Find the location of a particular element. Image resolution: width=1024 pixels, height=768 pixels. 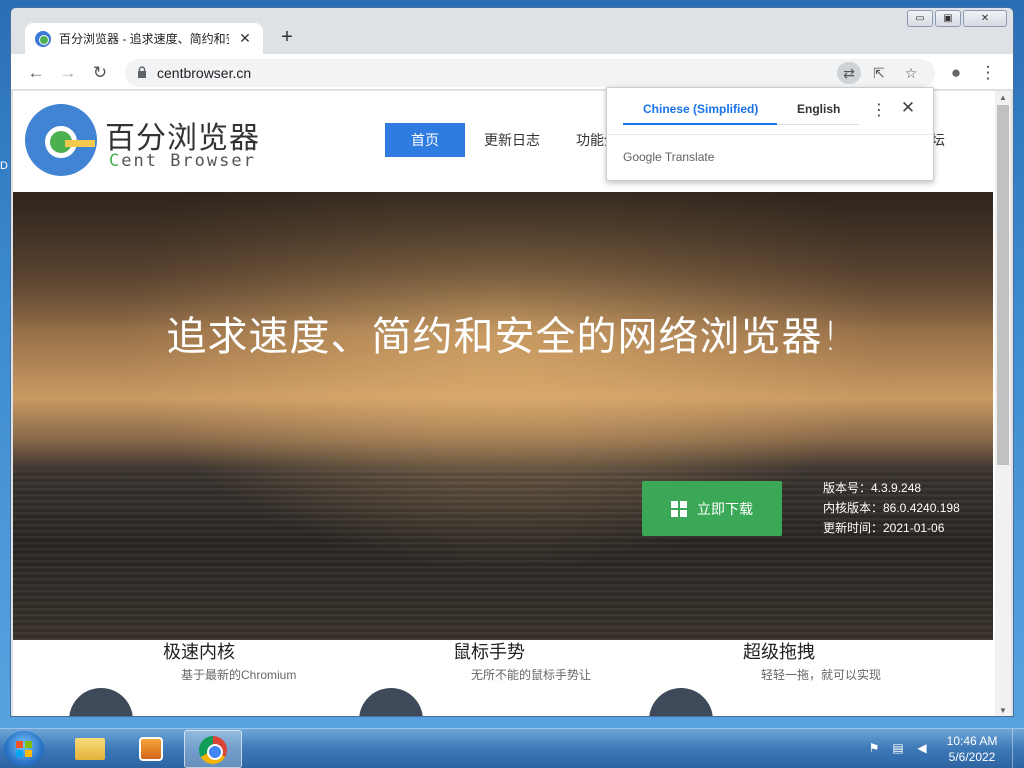

cent-browser-logo-icon is located at coordinates (61, 140).